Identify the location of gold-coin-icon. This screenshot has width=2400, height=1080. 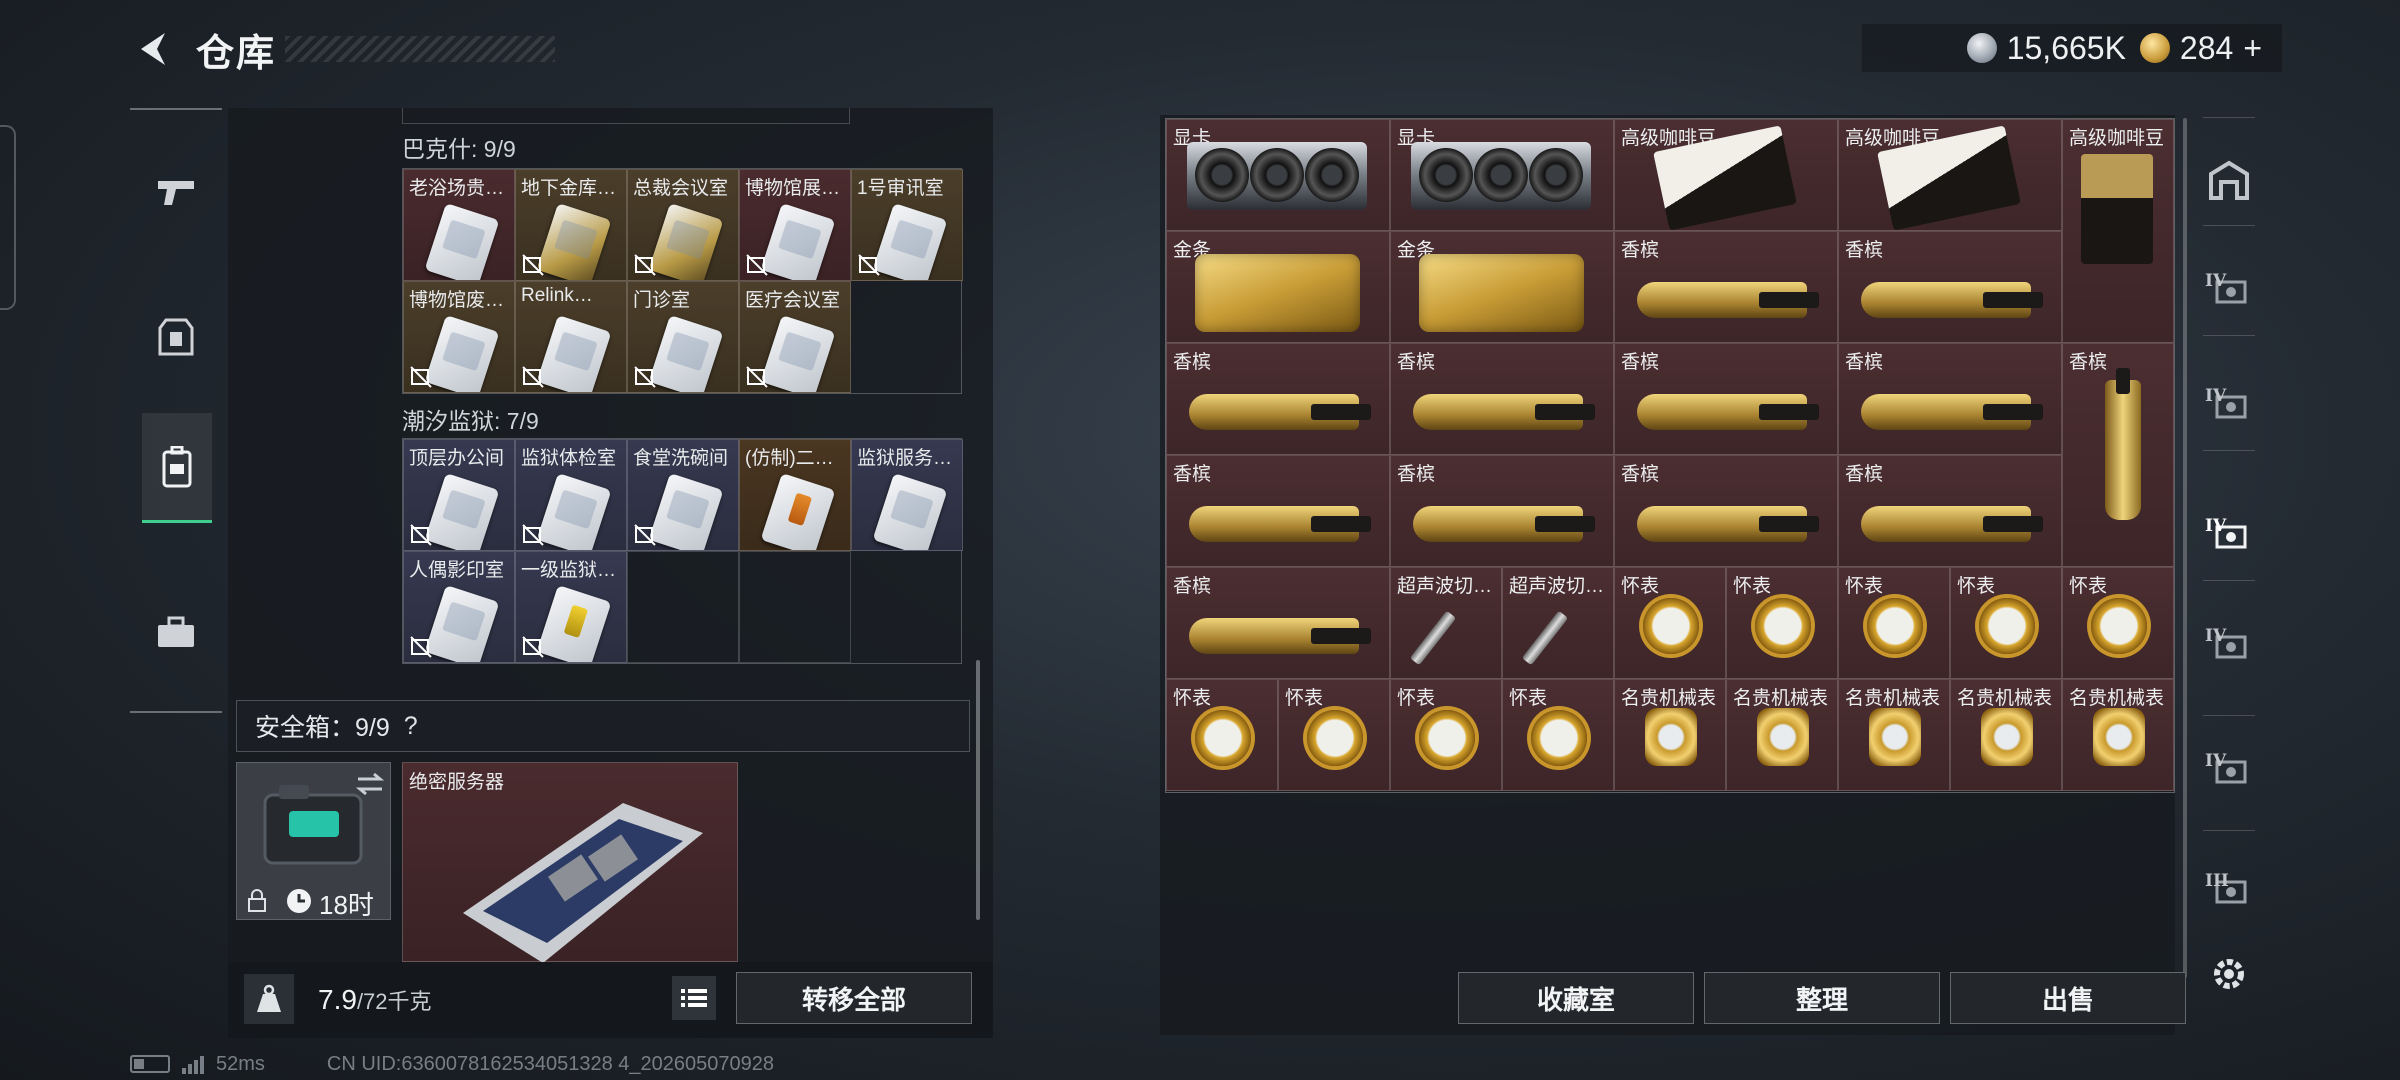
(2154, 48).